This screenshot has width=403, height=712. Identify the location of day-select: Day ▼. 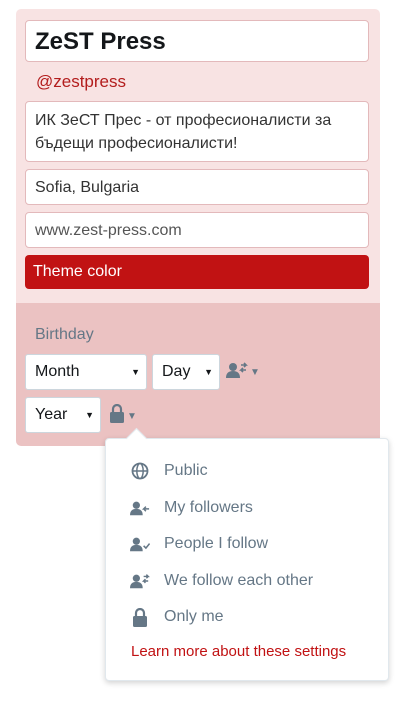
(186, 372).